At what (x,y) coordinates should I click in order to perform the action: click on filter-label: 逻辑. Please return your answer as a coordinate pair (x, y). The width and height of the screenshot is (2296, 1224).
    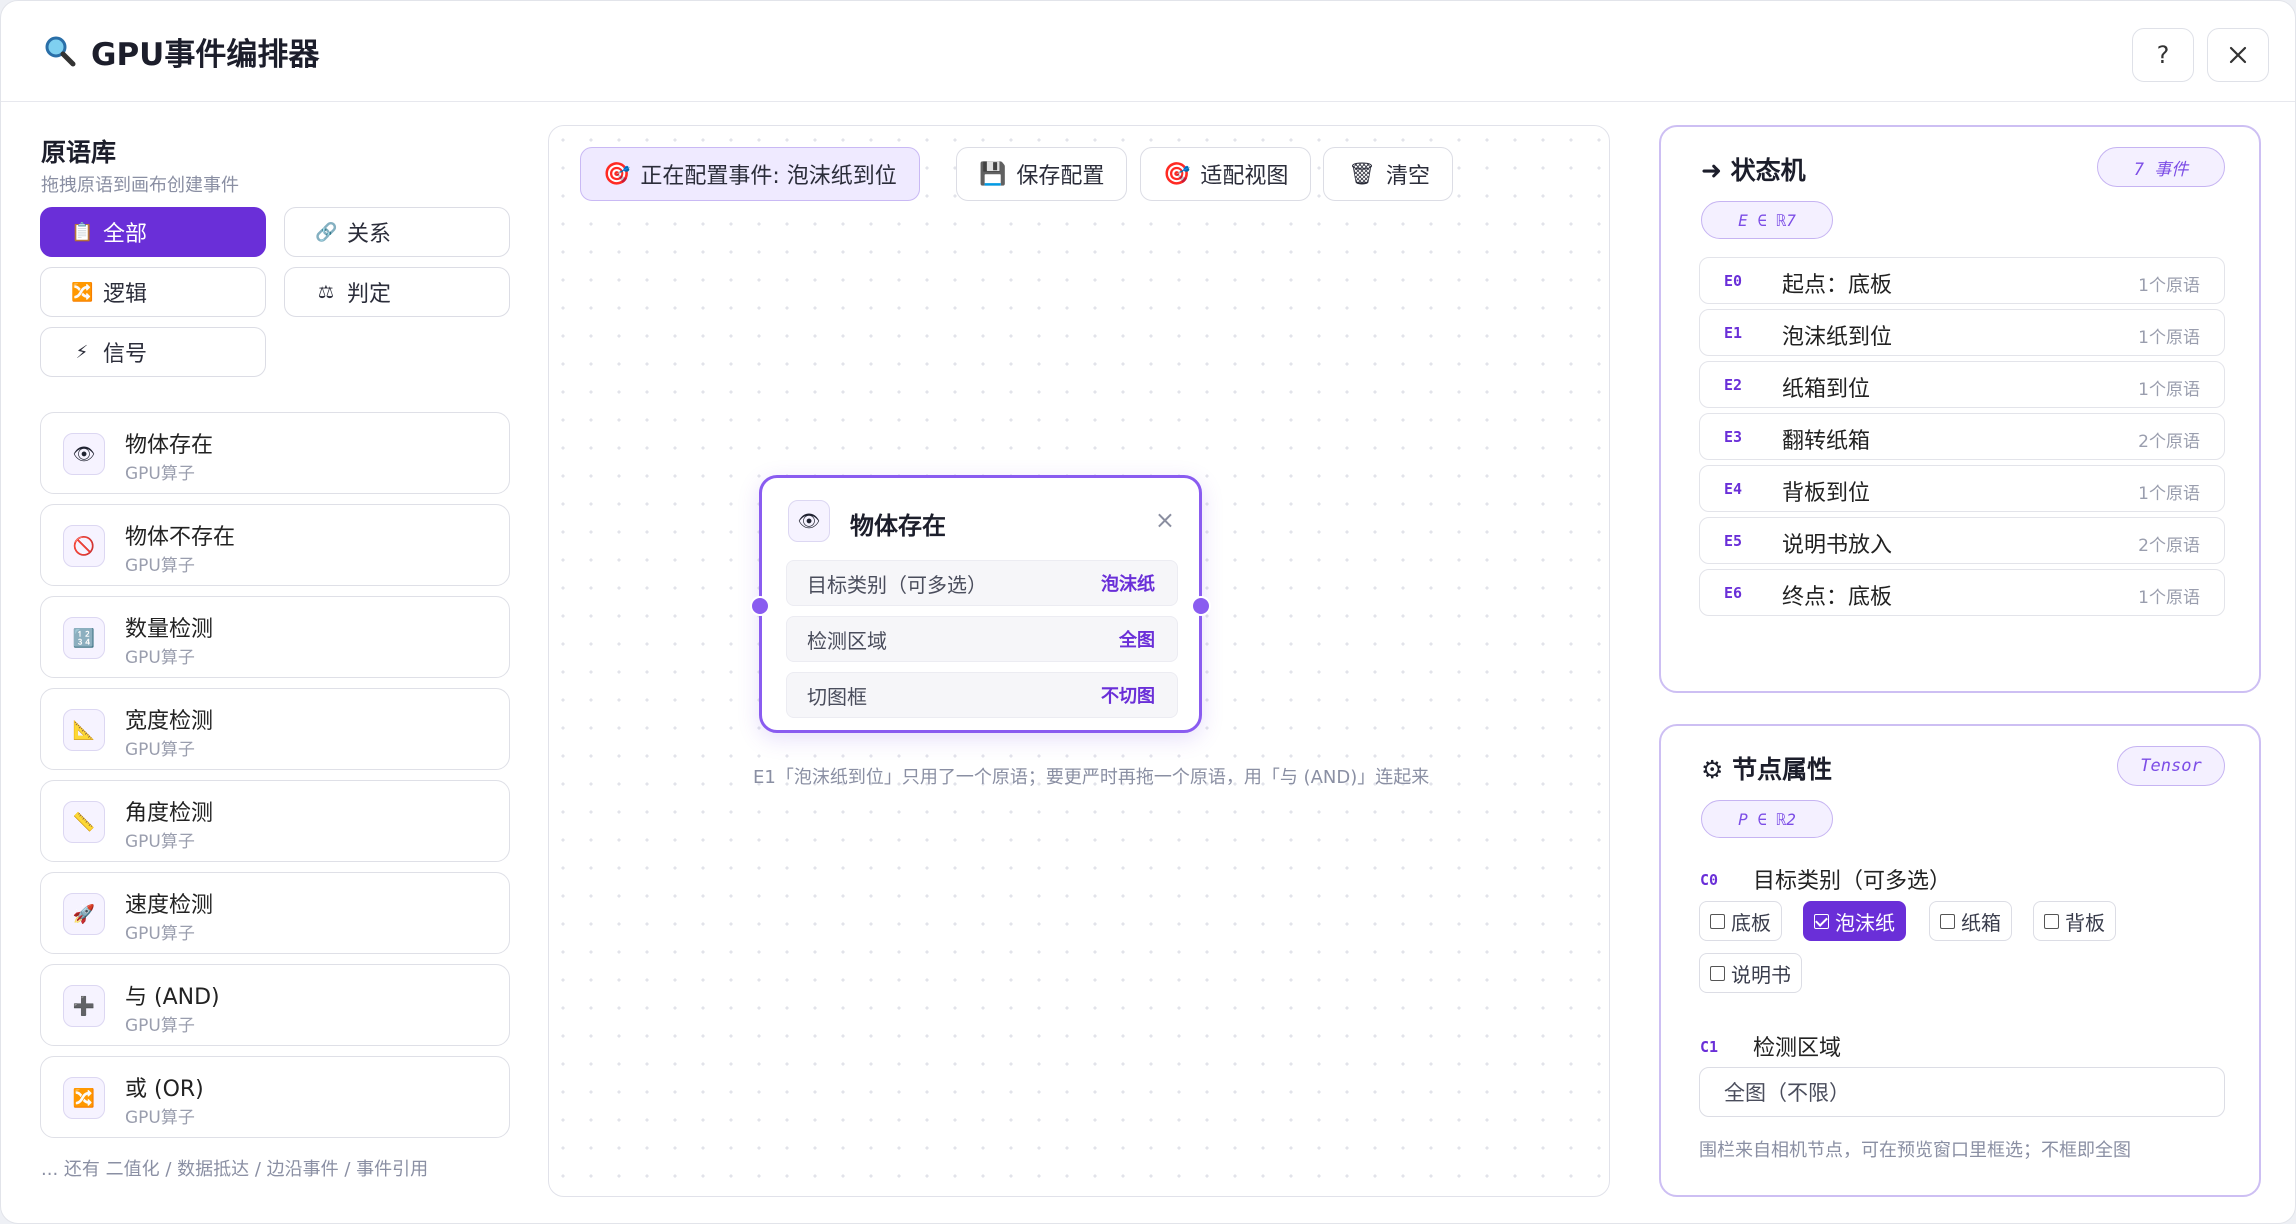
    Looking at the image, I should click on (125, 294).